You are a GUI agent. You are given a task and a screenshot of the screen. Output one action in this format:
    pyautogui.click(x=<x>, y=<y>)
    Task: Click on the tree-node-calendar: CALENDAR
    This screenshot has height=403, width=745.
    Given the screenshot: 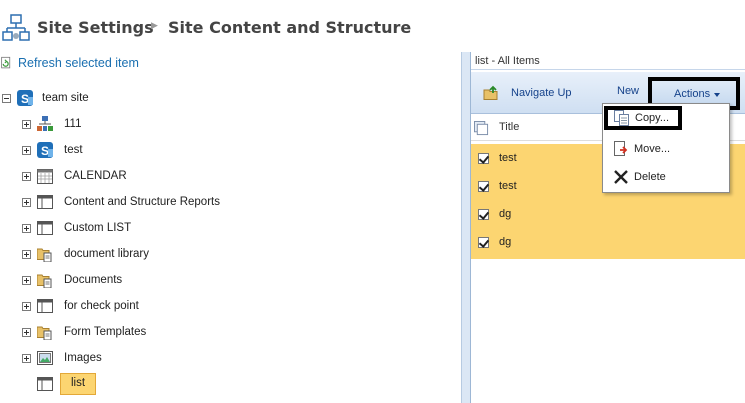 What is the action you would take?
    pyautogui.click(x=74, y=176)
    